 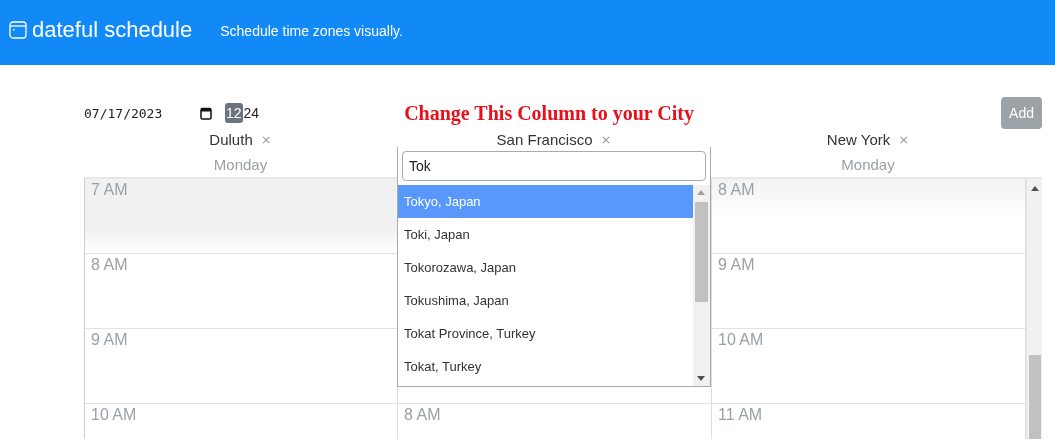 What do you see at coordinates (701, 252) in the screenshot?
I see `scrollbar-thumb` at bounding box center [701, 252].